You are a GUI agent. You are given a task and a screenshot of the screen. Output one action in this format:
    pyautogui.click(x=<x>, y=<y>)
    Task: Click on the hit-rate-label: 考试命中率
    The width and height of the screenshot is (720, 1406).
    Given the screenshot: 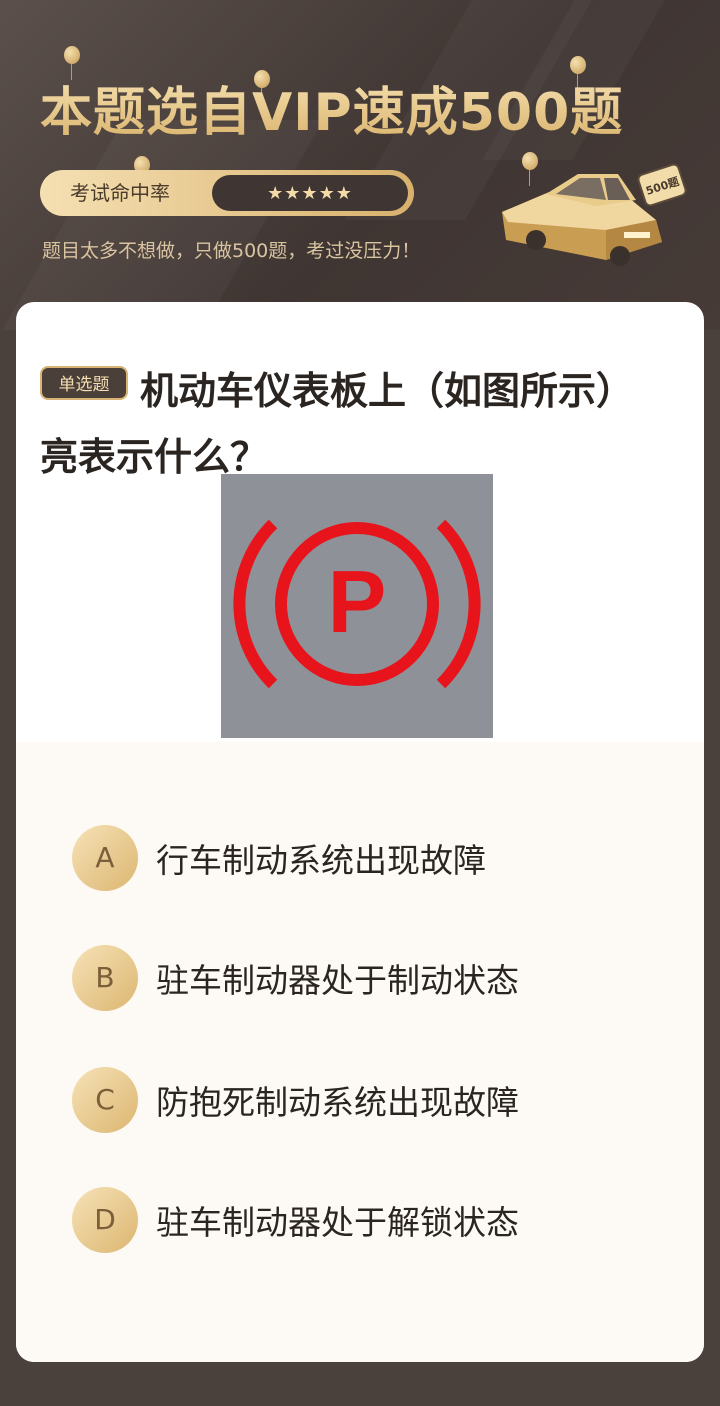 What is the action you would take?
    pyautogui.click(x=120, y=193)
    